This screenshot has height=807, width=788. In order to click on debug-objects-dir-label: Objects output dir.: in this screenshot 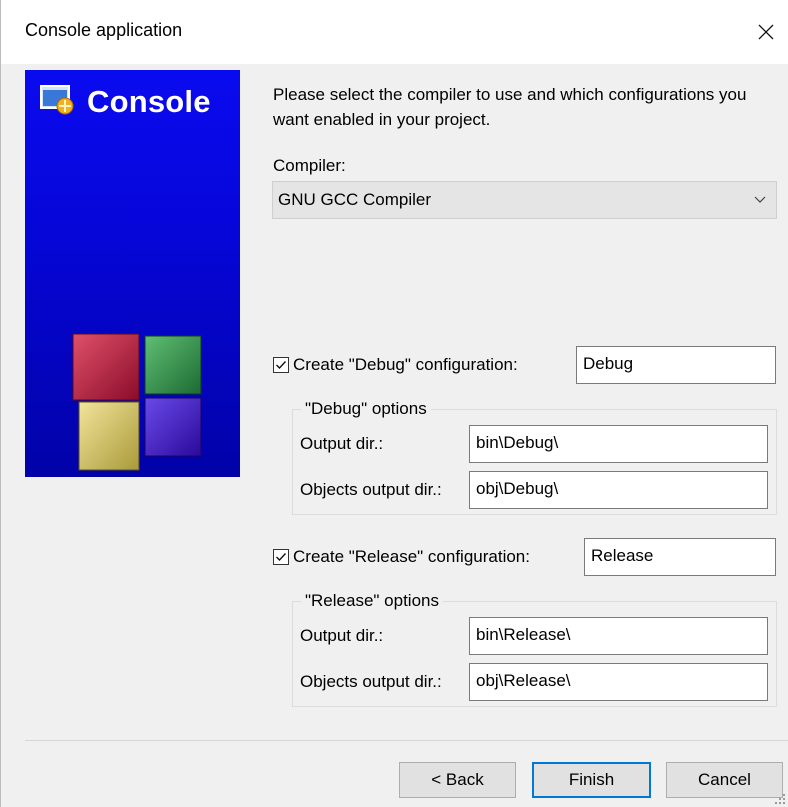, I will do `click(371, 489)`.